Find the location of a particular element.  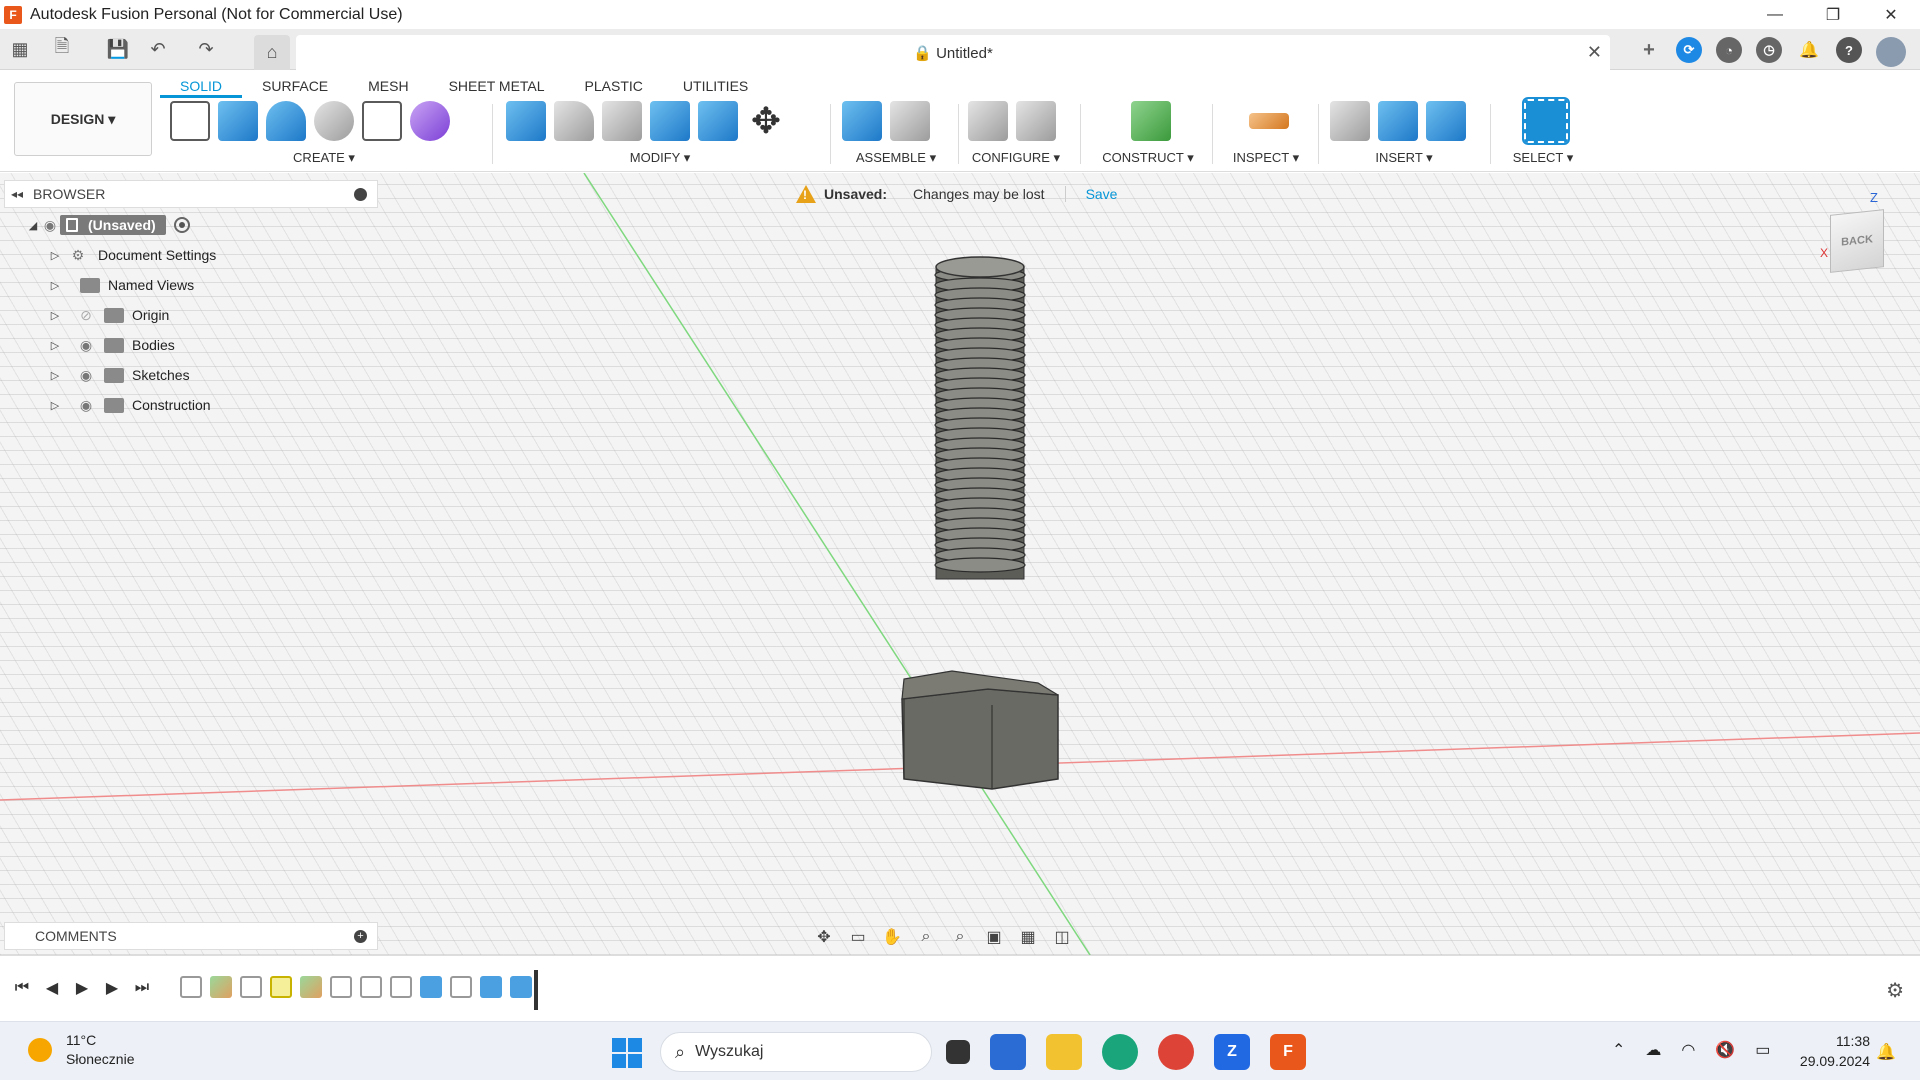

form-icon is located at coordinates (430, 121).